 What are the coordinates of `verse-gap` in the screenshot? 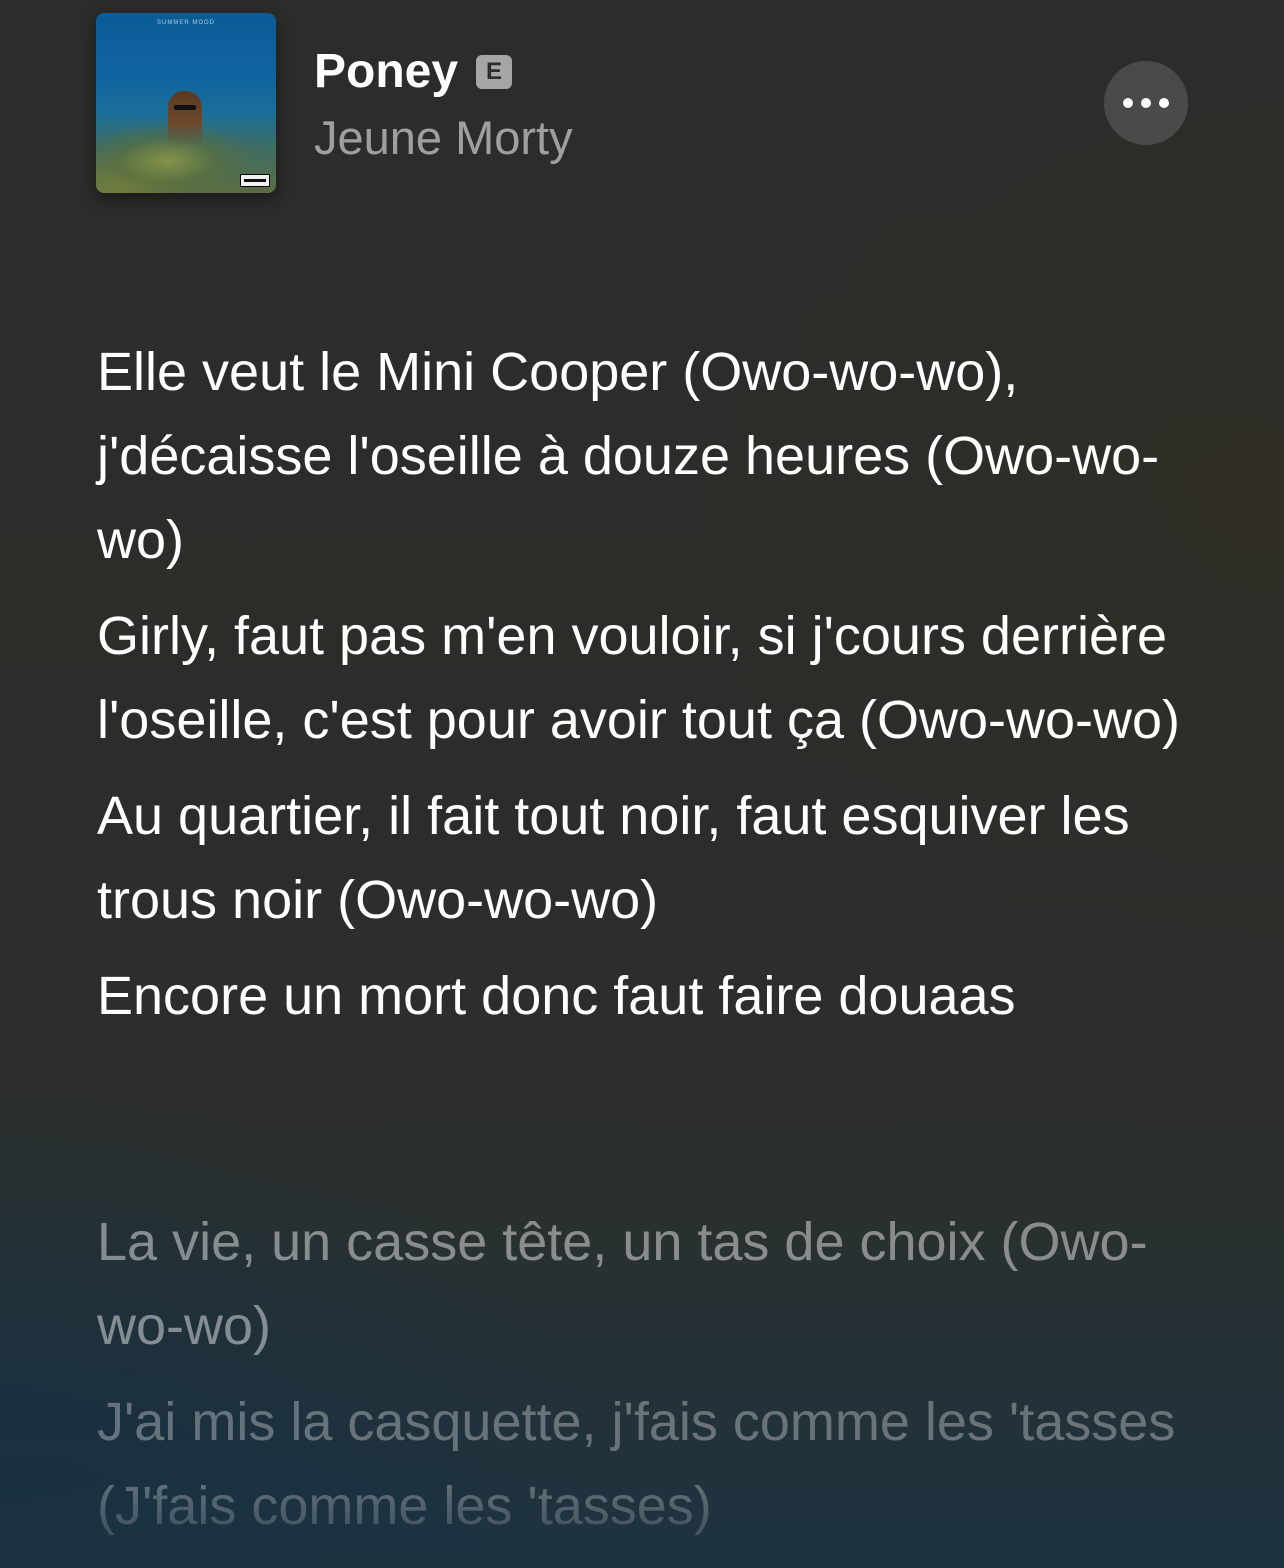 It's located at (647, 1125).